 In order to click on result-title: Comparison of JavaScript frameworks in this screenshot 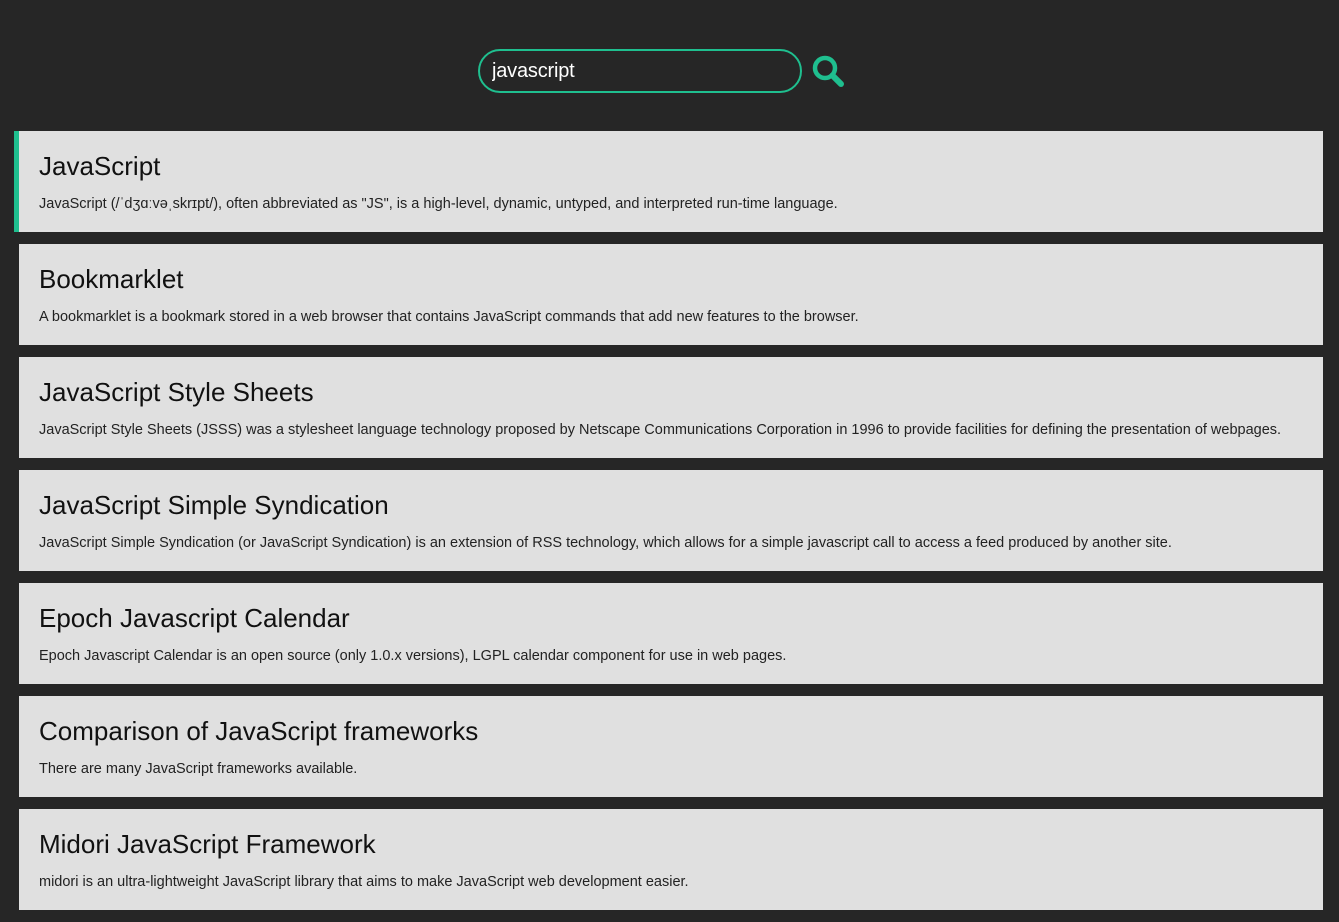, I will do `click(259, 731)`.